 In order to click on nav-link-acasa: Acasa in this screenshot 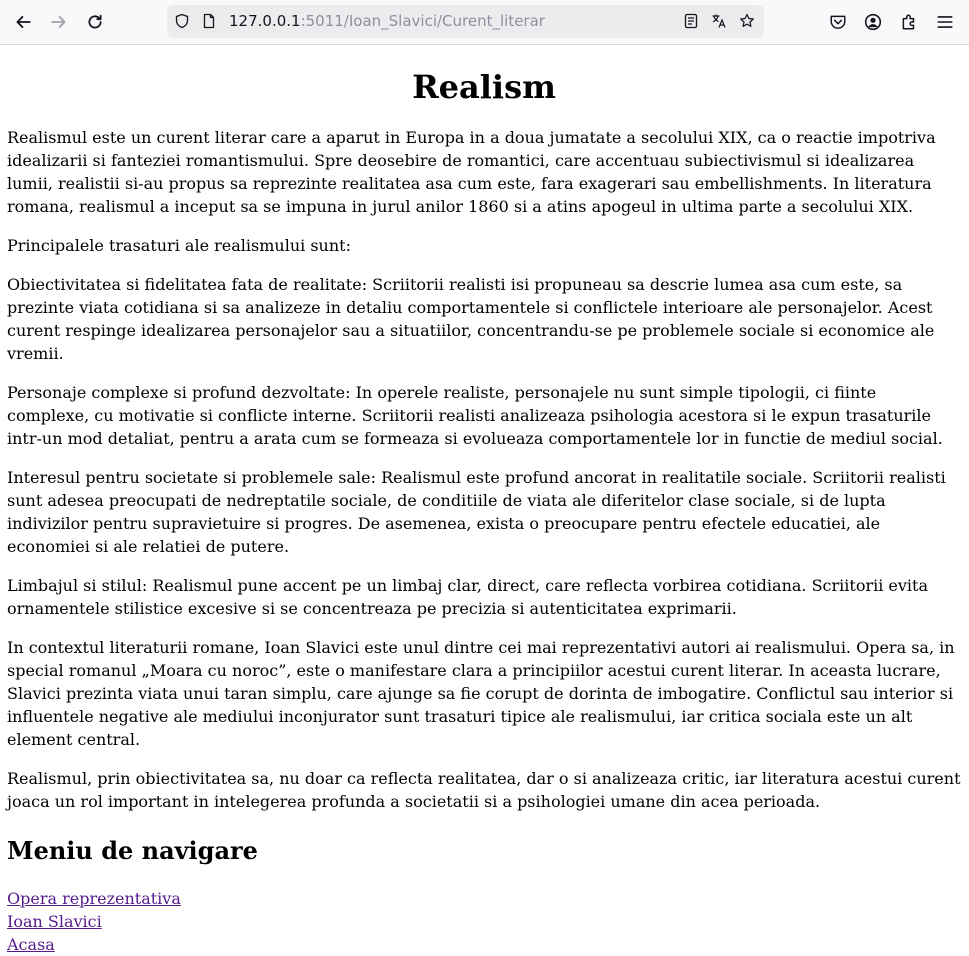, I will do `click(484, 944)`.